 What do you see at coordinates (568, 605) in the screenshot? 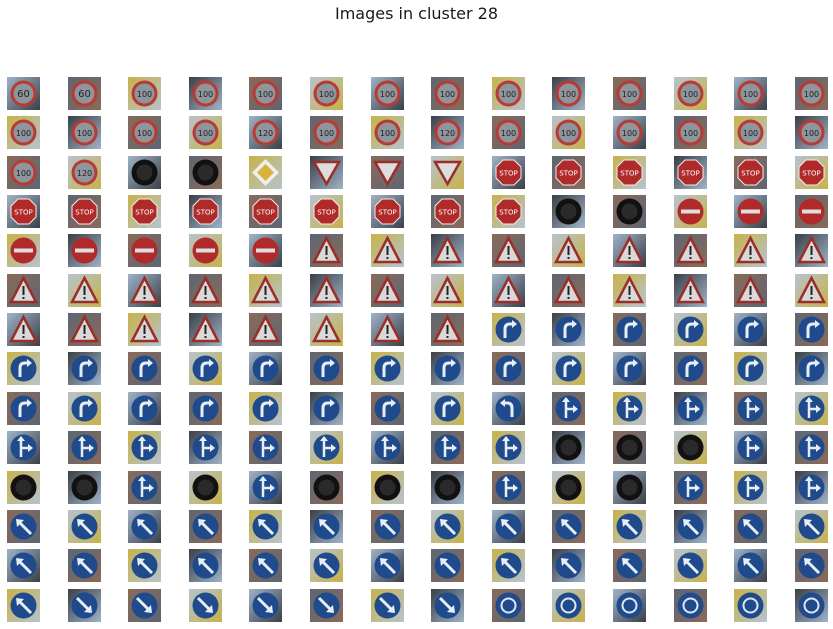
I see `sign-thumbnail-roundabout` at bounding box center [568, 605].